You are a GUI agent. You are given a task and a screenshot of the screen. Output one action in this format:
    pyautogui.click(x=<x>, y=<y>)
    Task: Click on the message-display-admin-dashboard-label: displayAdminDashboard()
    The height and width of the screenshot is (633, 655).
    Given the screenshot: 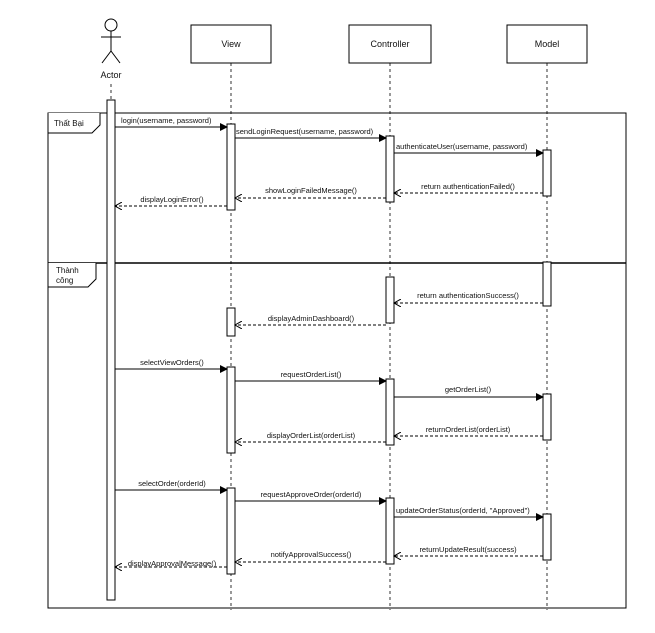 What is the action you would take?
    pyautogui.click(x=311, y=318)
    